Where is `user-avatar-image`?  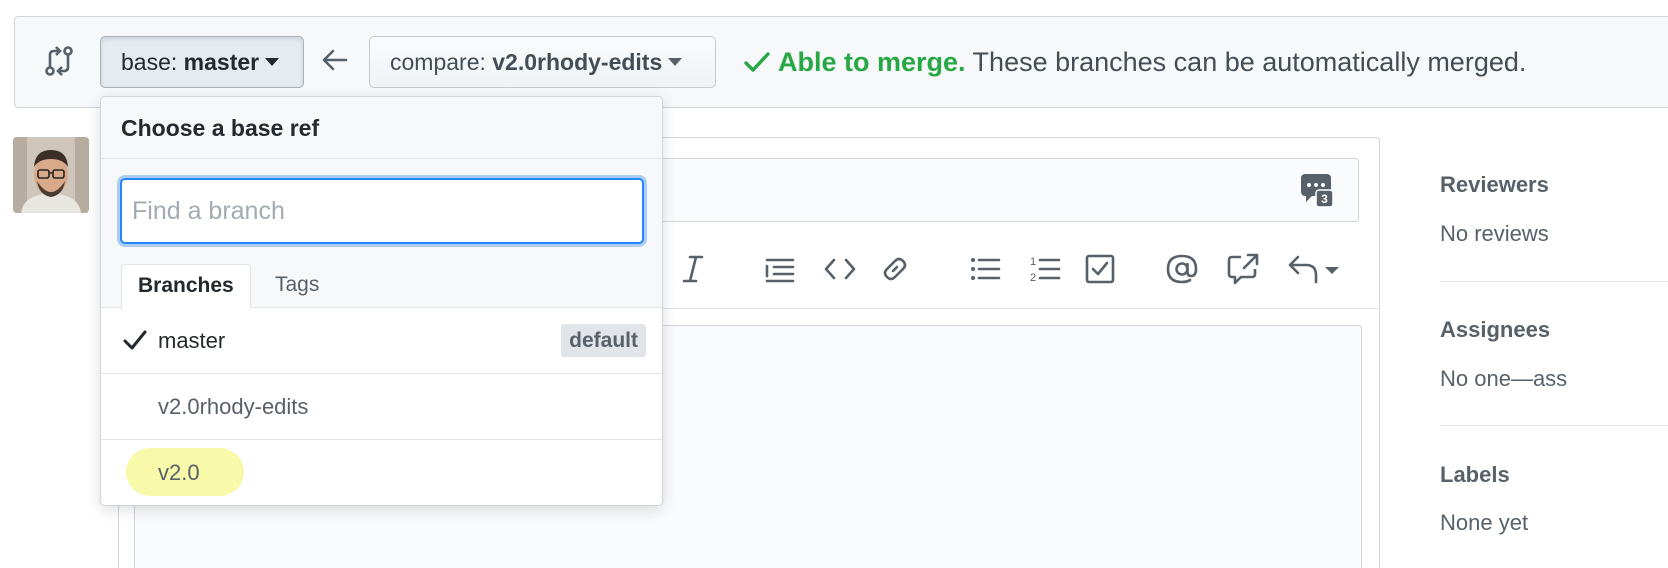
user-avatar-image is located at coordinates (51, 175).